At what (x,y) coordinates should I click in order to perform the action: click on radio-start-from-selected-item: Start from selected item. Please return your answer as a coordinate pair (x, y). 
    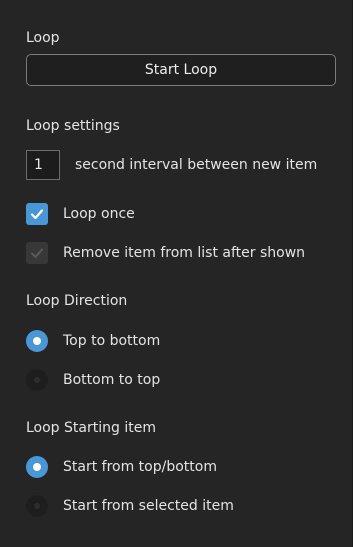
    Looking at the image, I should click on (130, 506).